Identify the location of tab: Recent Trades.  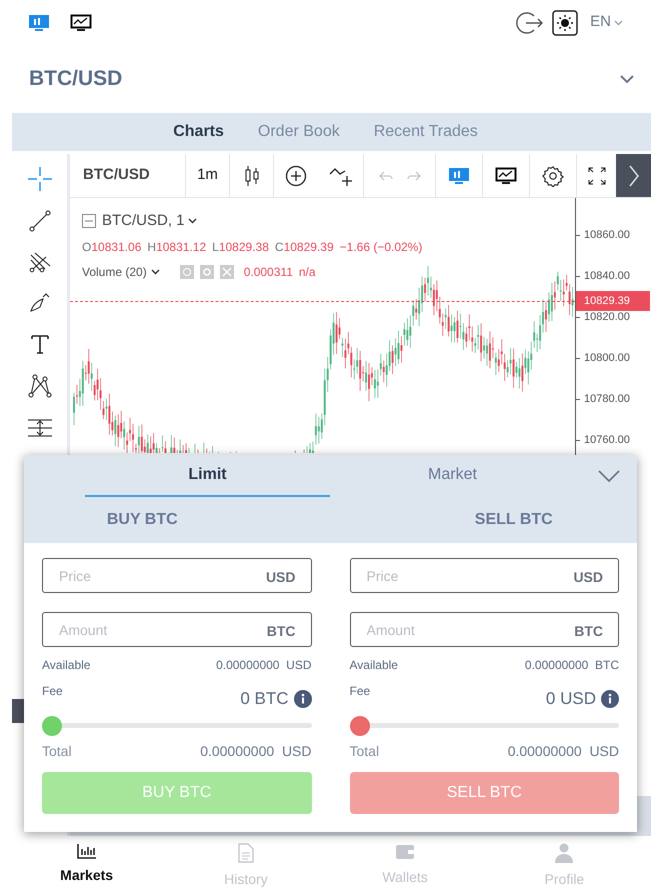
(426, 132).